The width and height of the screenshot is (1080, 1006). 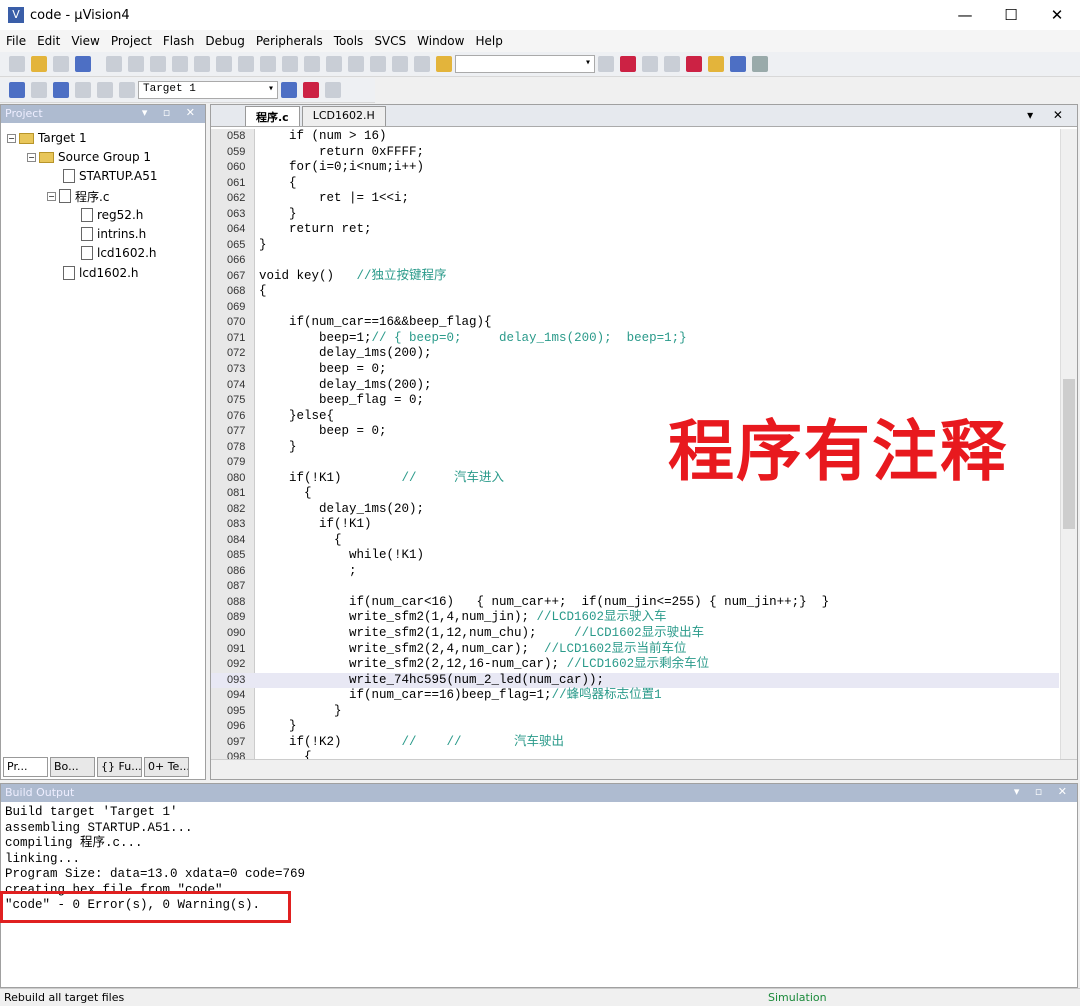 What do you see at coordinates (78, 196) in the screenshot?
I see `tree-file-main-c: − 程序.c` at bounding box center [78, 196].